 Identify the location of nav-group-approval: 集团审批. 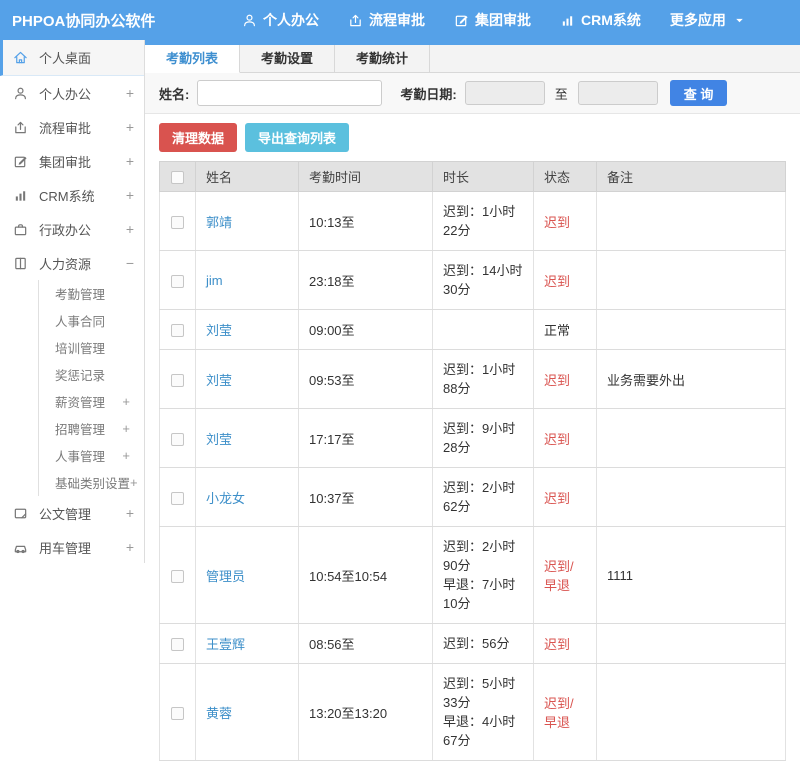
(492, 20).